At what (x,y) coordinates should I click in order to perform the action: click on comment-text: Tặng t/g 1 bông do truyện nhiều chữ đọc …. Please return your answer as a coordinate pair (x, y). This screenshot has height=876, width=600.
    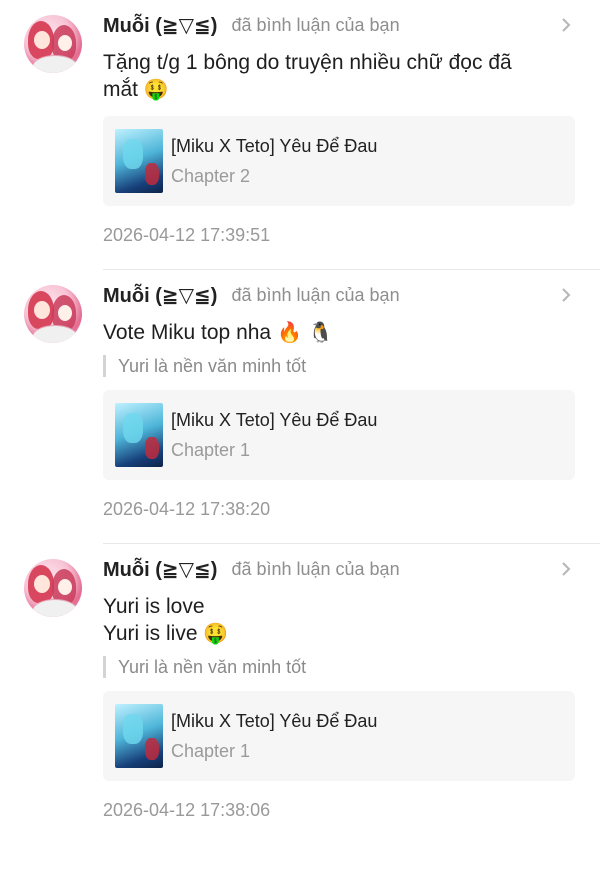
    Looking at the image, I should click on (339, 76).